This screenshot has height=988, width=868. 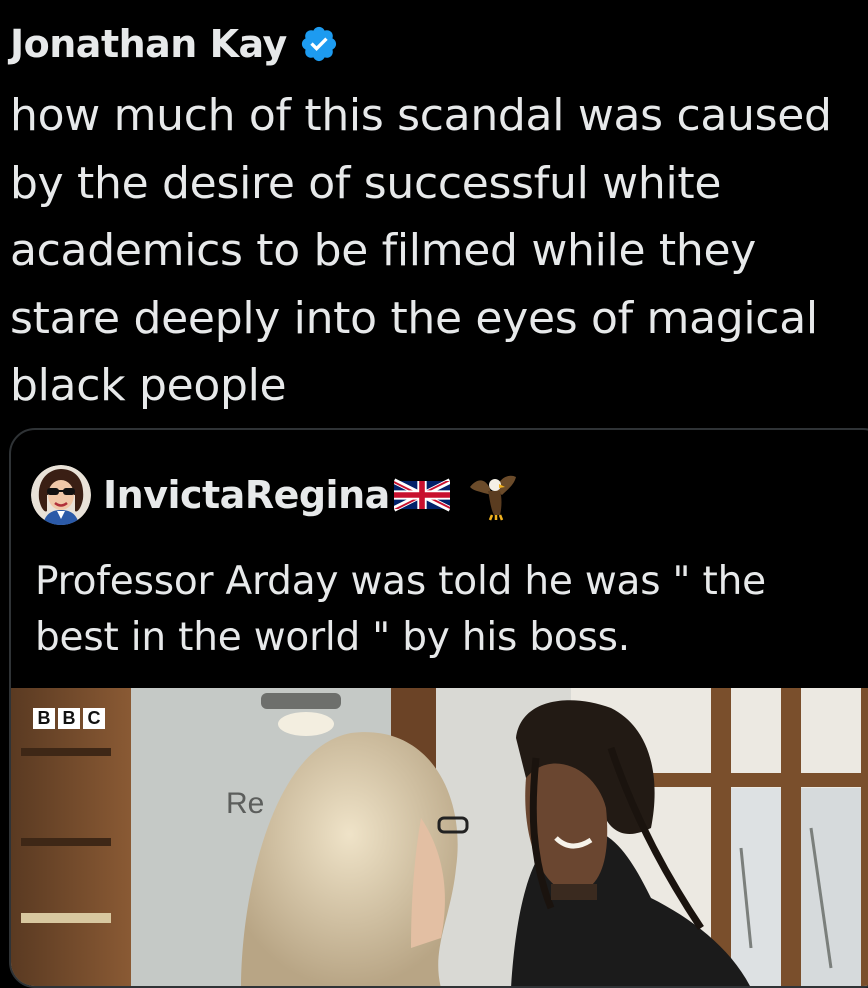 What do you see at coordinates (246, 495) in the screenshot?
I see `quoted-author-name: InvictaRegina` at bounding box center [246, 495].